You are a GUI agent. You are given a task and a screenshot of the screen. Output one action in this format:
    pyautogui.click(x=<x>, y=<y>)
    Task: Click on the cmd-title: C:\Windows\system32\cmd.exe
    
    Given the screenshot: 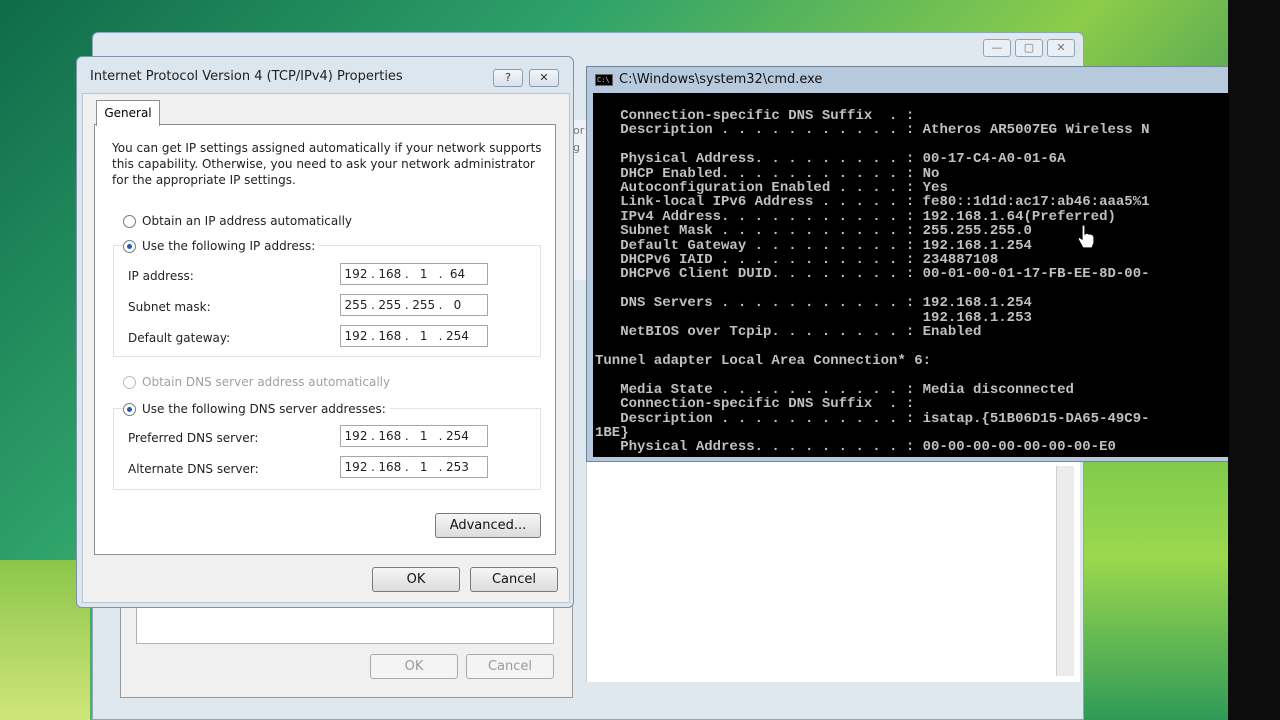 What is the action you would take?
    pyautogui.click(x=721, y=79)
    